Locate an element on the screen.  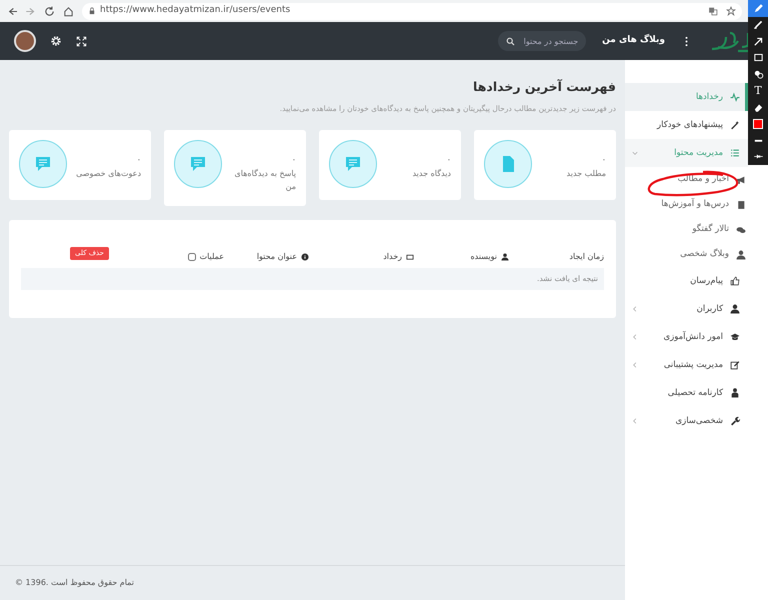
edit-icon is located at coordinates (735, 365).